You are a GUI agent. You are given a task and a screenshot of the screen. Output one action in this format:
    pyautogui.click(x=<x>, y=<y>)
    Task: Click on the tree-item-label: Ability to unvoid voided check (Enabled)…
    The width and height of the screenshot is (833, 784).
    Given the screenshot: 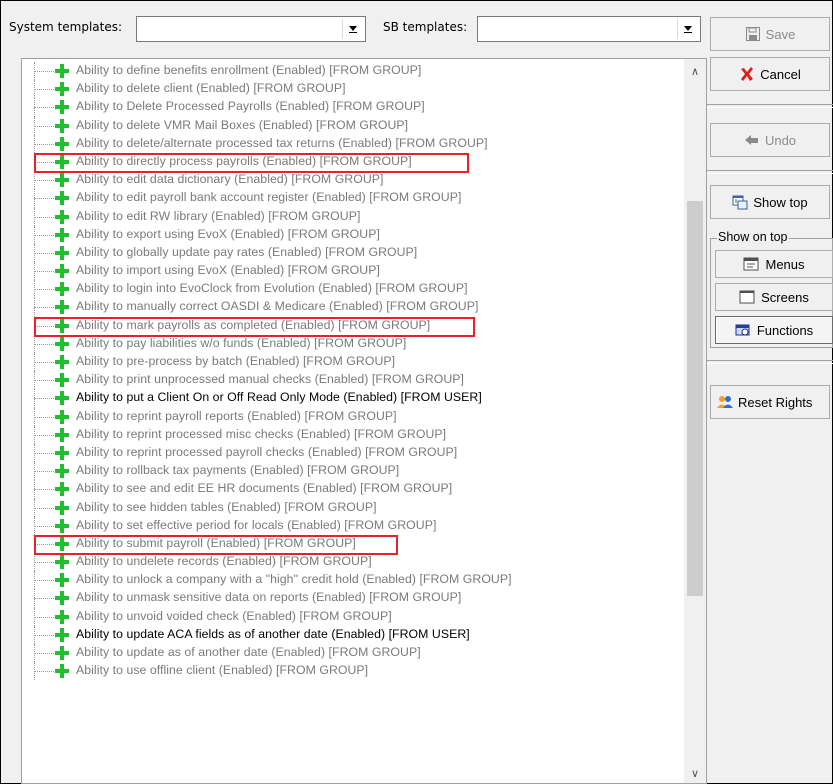 What is the action you would take?
    pyautogui.click(x=234, y=615)
    